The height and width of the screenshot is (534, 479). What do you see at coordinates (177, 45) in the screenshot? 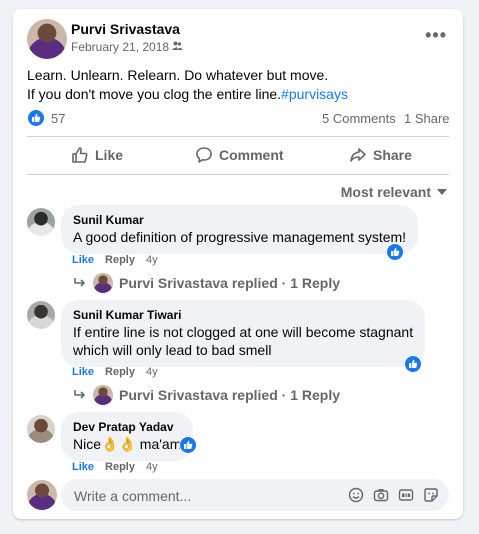
I see `friends-icon` at bounding box center [177, 45].